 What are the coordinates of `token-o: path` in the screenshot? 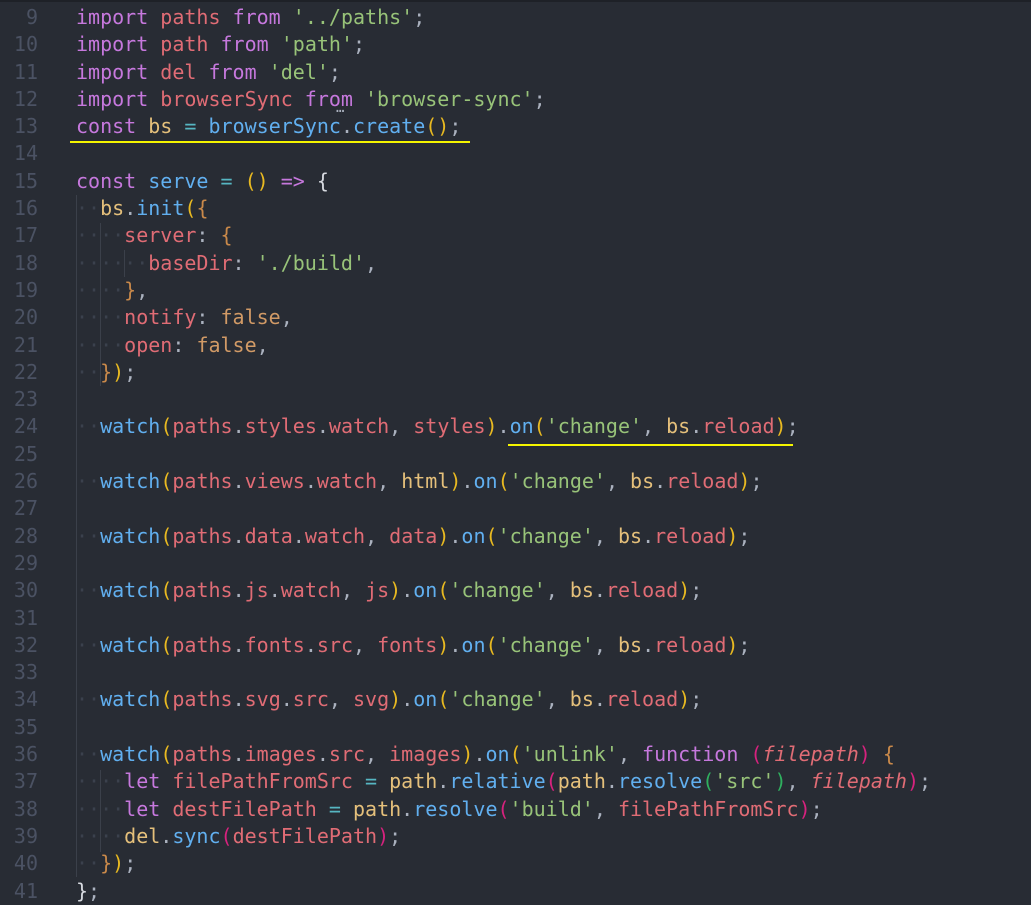 It's located at (413, 781).